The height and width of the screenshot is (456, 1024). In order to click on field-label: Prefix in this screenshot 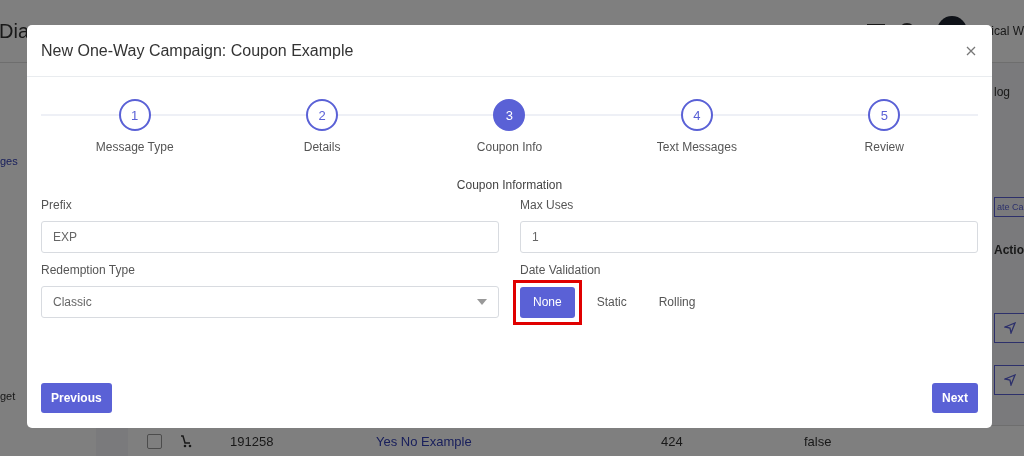, I will do `click(57, 205)`.